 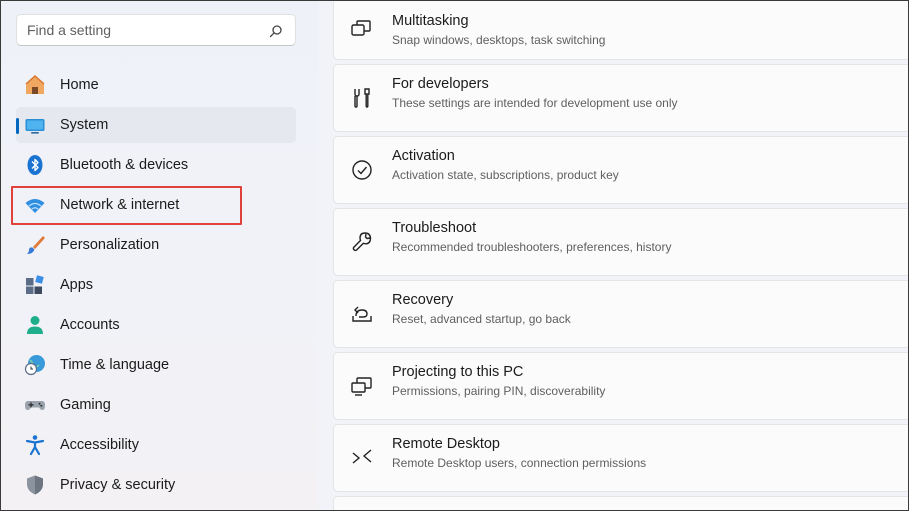 I want to click on bluetooth-icon, so click(x=35, y=165).